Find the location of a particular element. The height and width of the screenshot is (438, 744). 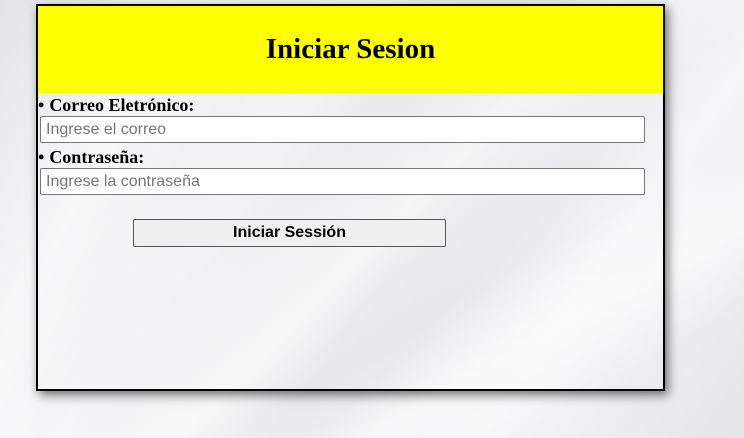

email-field is located at coordinates (342, 129).